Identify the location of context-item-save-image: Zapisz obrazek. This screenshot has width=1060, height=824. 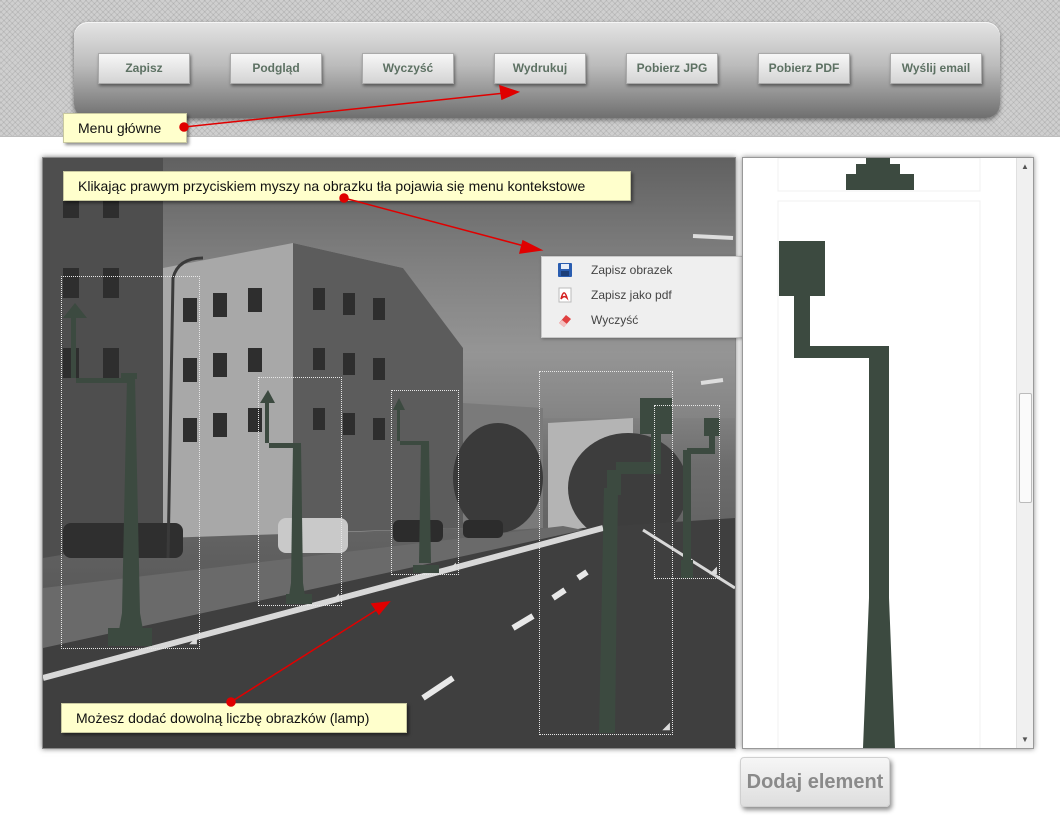
(643, 270).